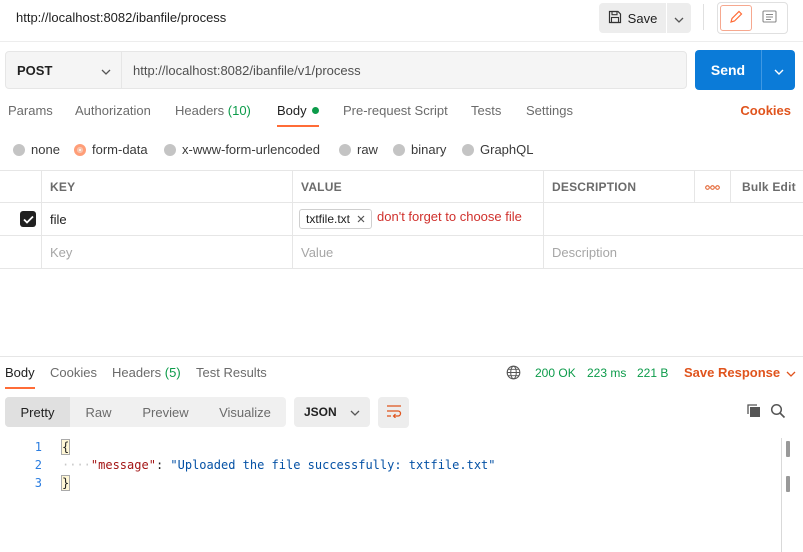 The image size is (803, 552). Describe the element at coordinates (28, 219) in the screenshot. I see `row-enable-checkbox` at that location.